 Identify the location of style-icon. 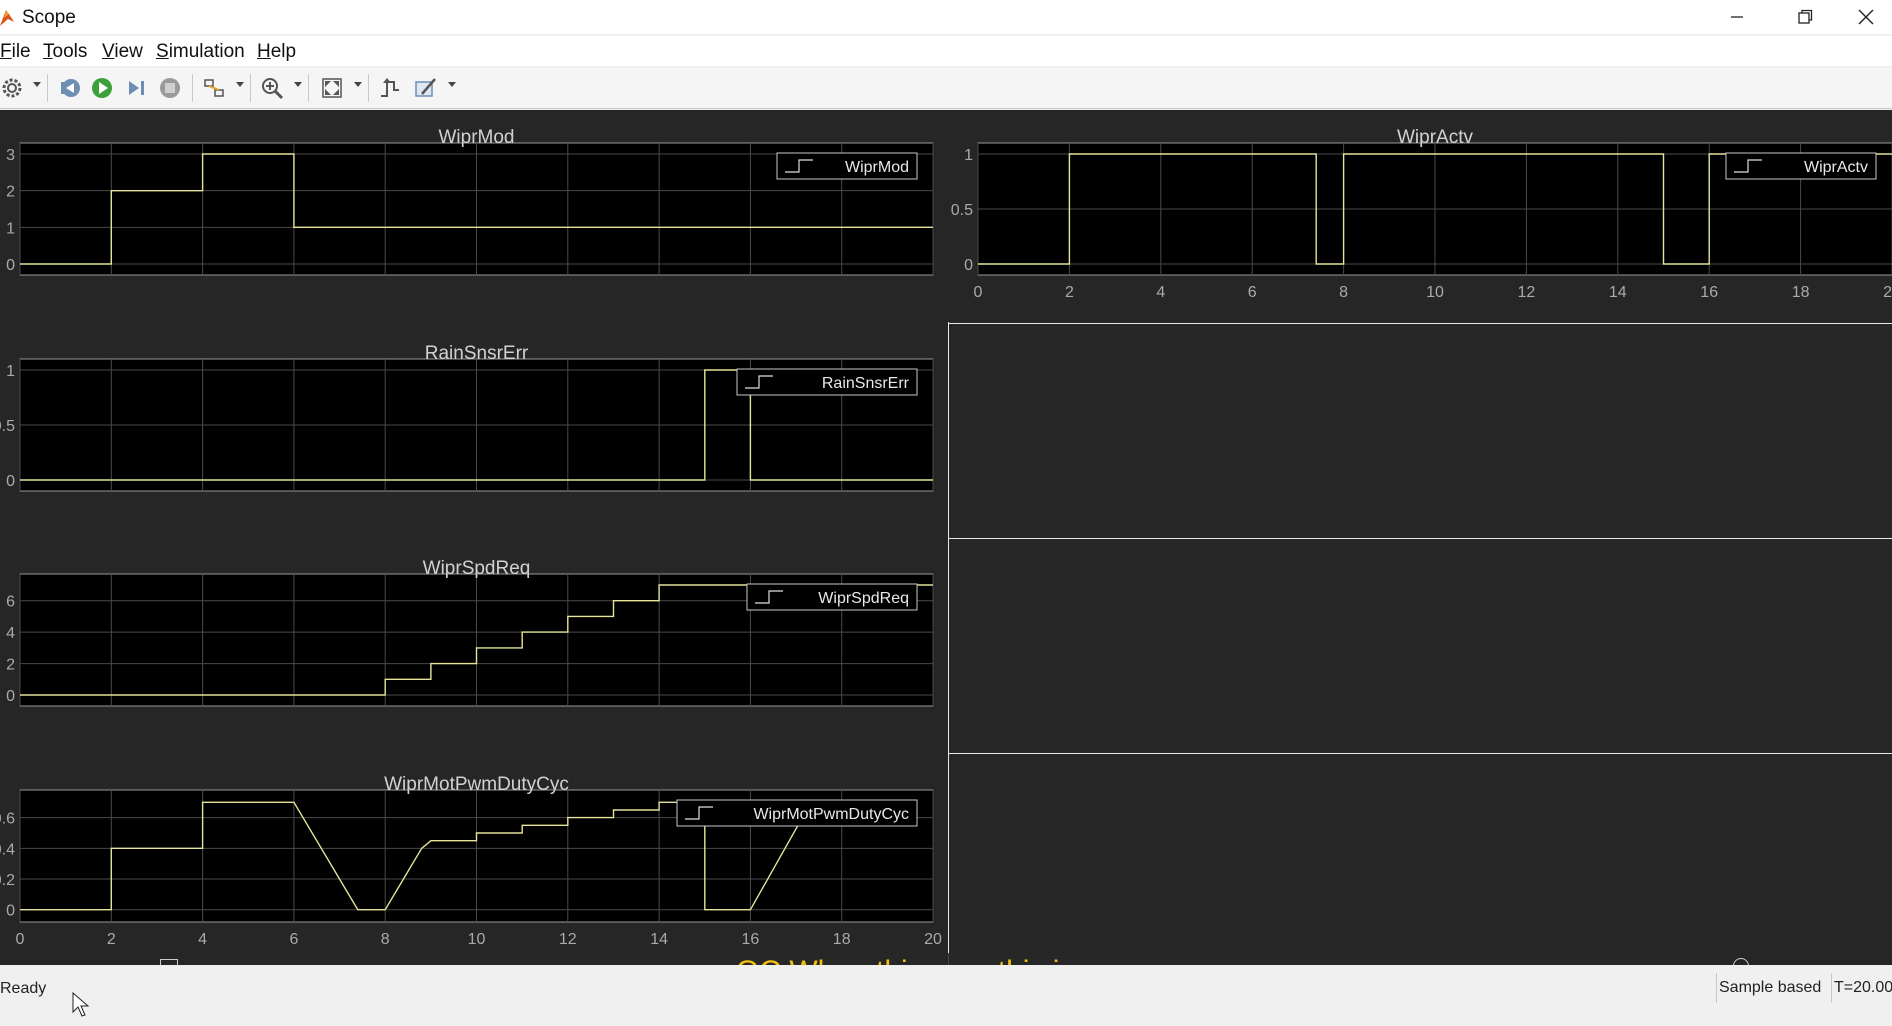
(425, 87).